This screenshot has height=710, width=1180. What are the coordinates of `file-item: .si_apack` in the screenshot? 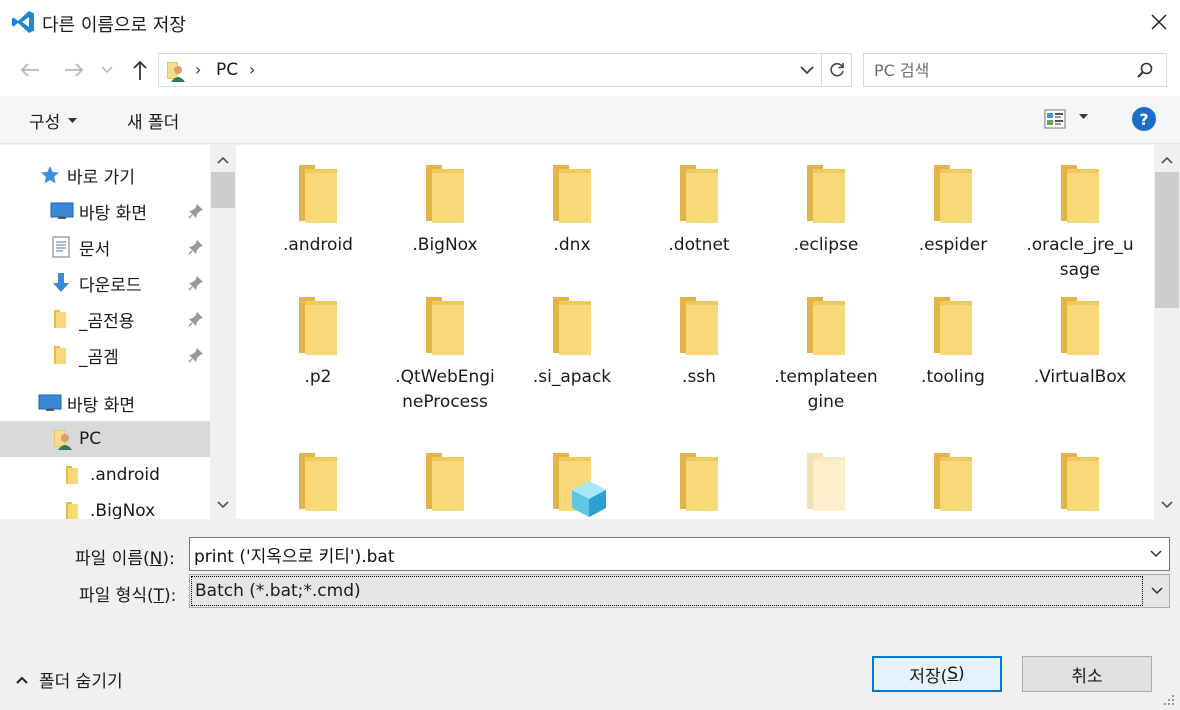 It's located at (572, 342).